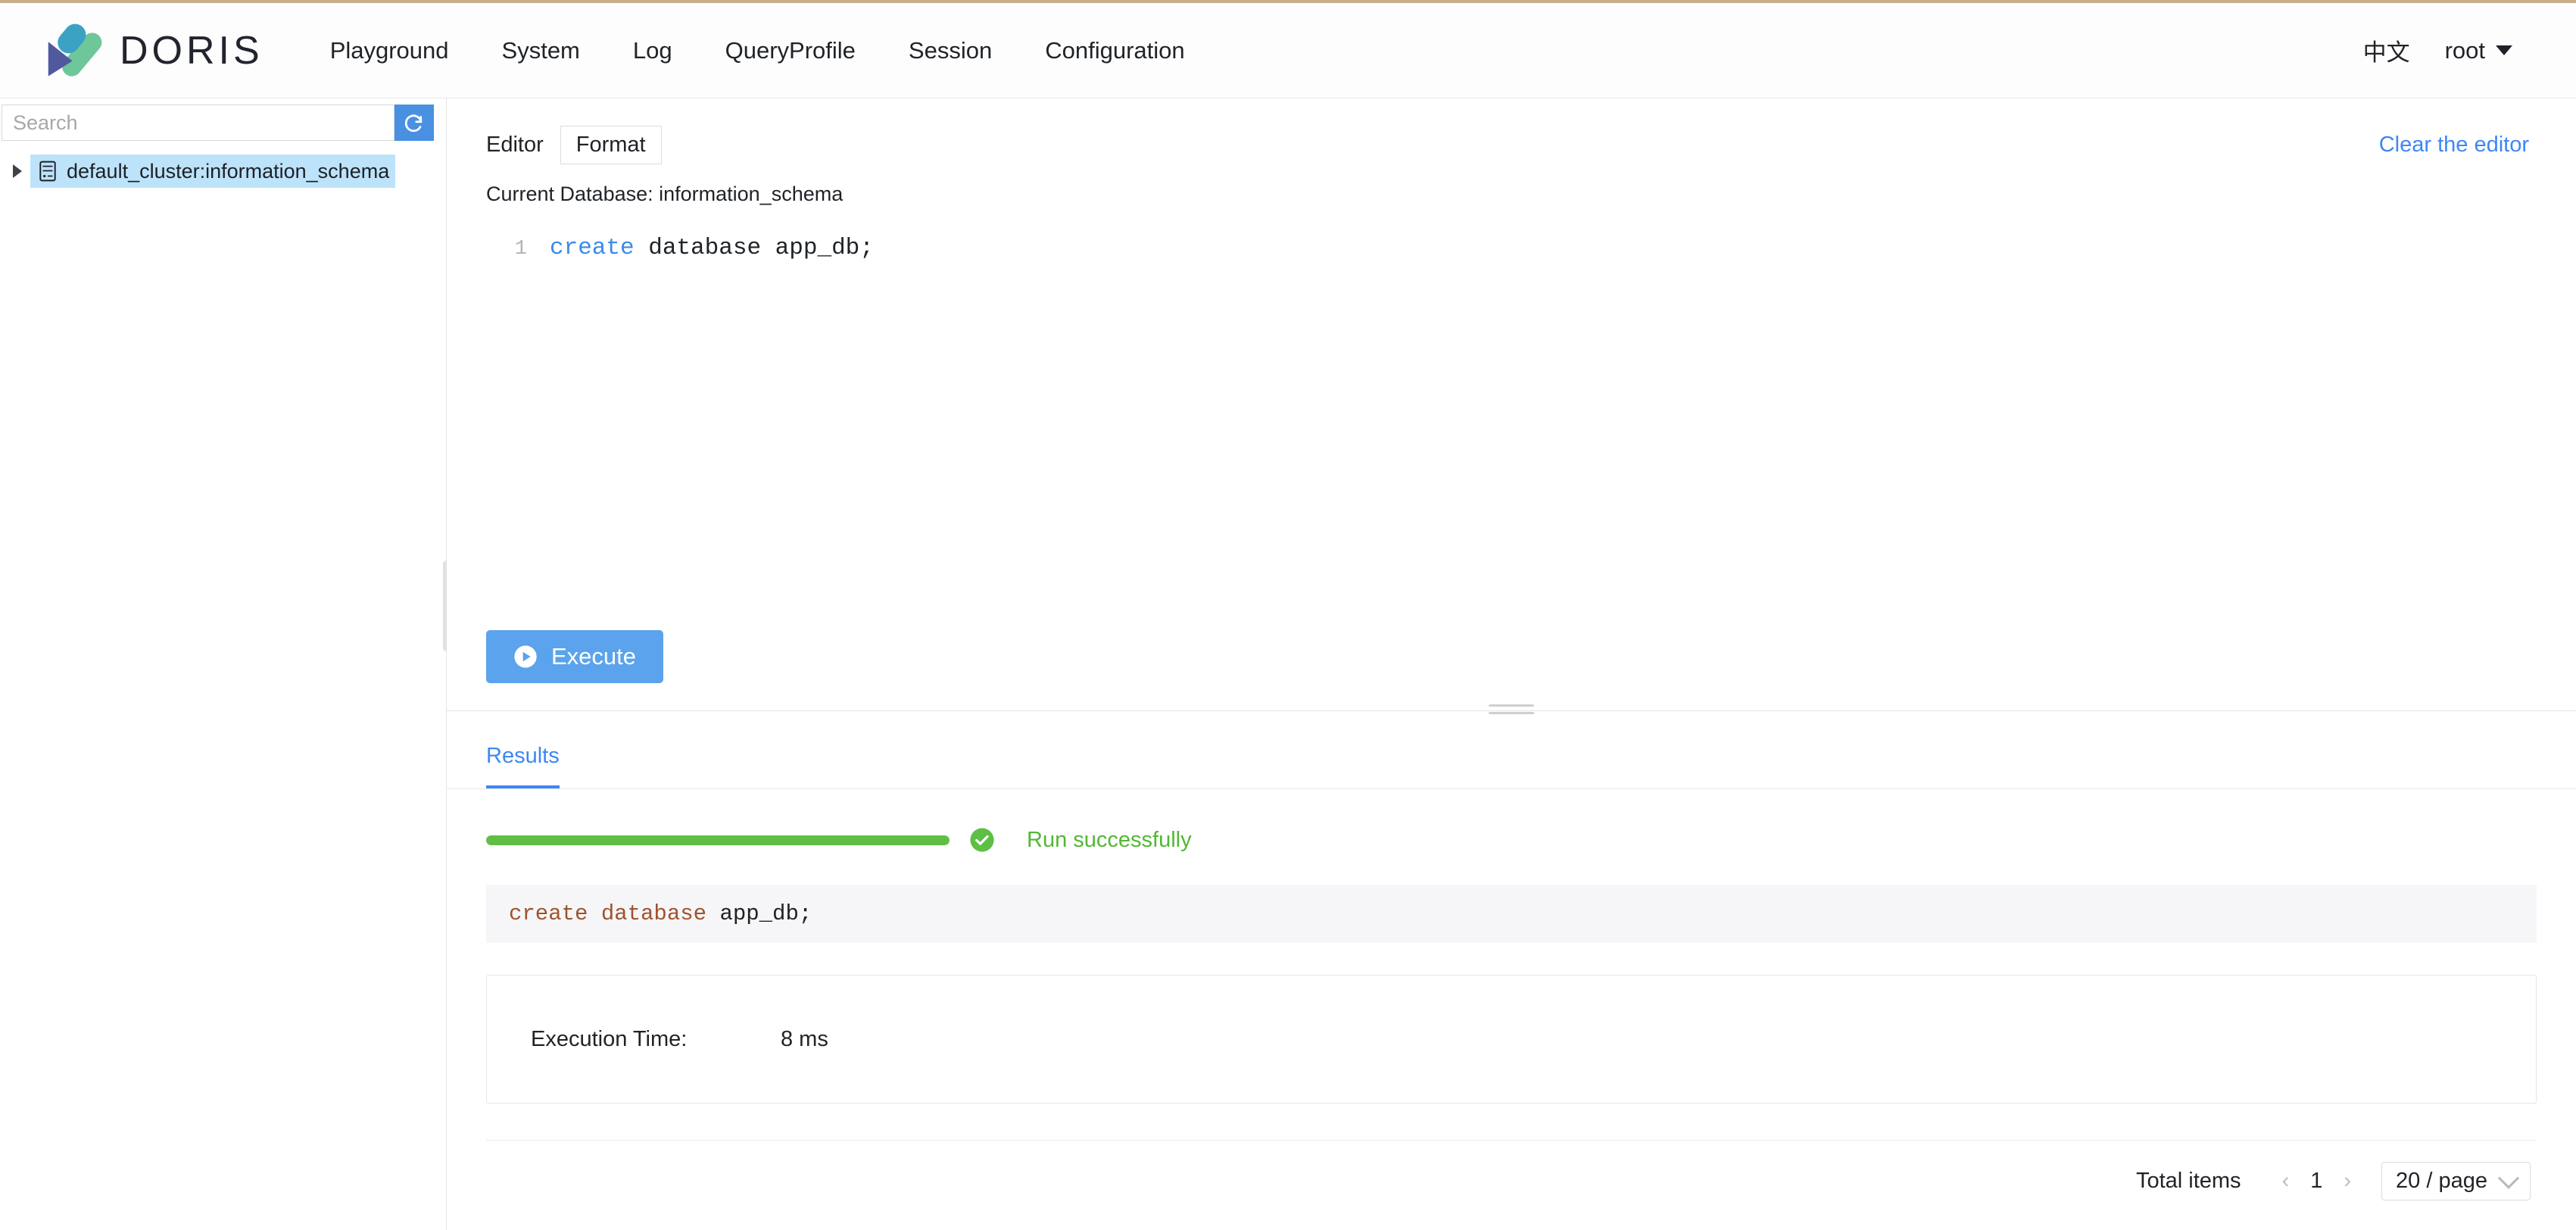 The height and width of the screenshot is (1230, 2576). I want to click on nav-item-session: Session, so click(950, 50).